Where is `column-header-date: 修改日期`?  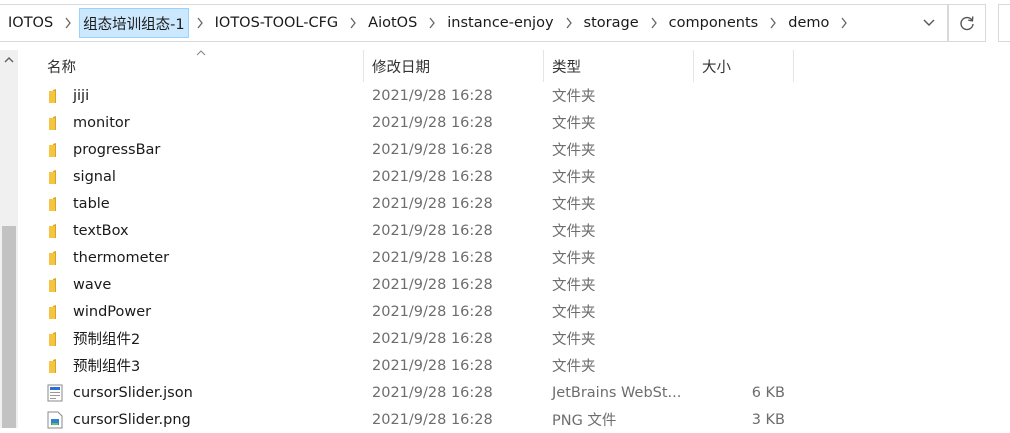 column-header-date: 修改日期 is located at coordinates (454, 66).